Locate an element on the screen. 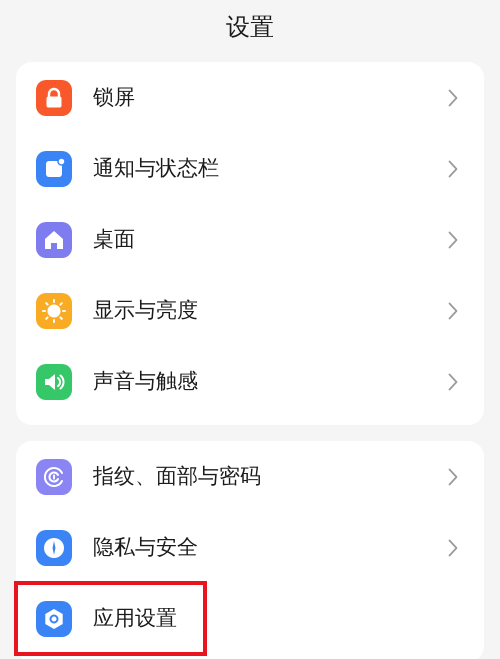  item-label: 显示与亮度 is located at coordinates (145, 310).